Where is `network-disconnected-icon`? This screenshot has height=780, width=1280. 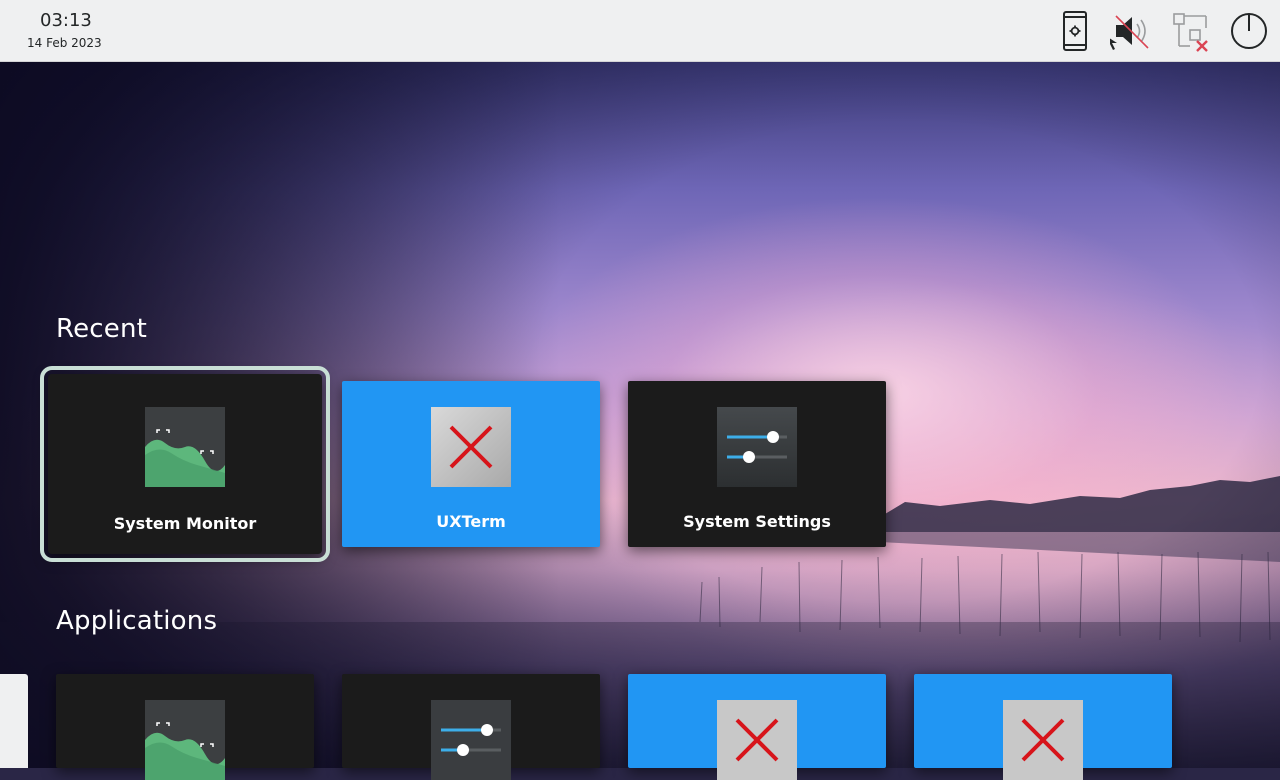
network-disconnected-icon is located at coordinates (1191, 31).